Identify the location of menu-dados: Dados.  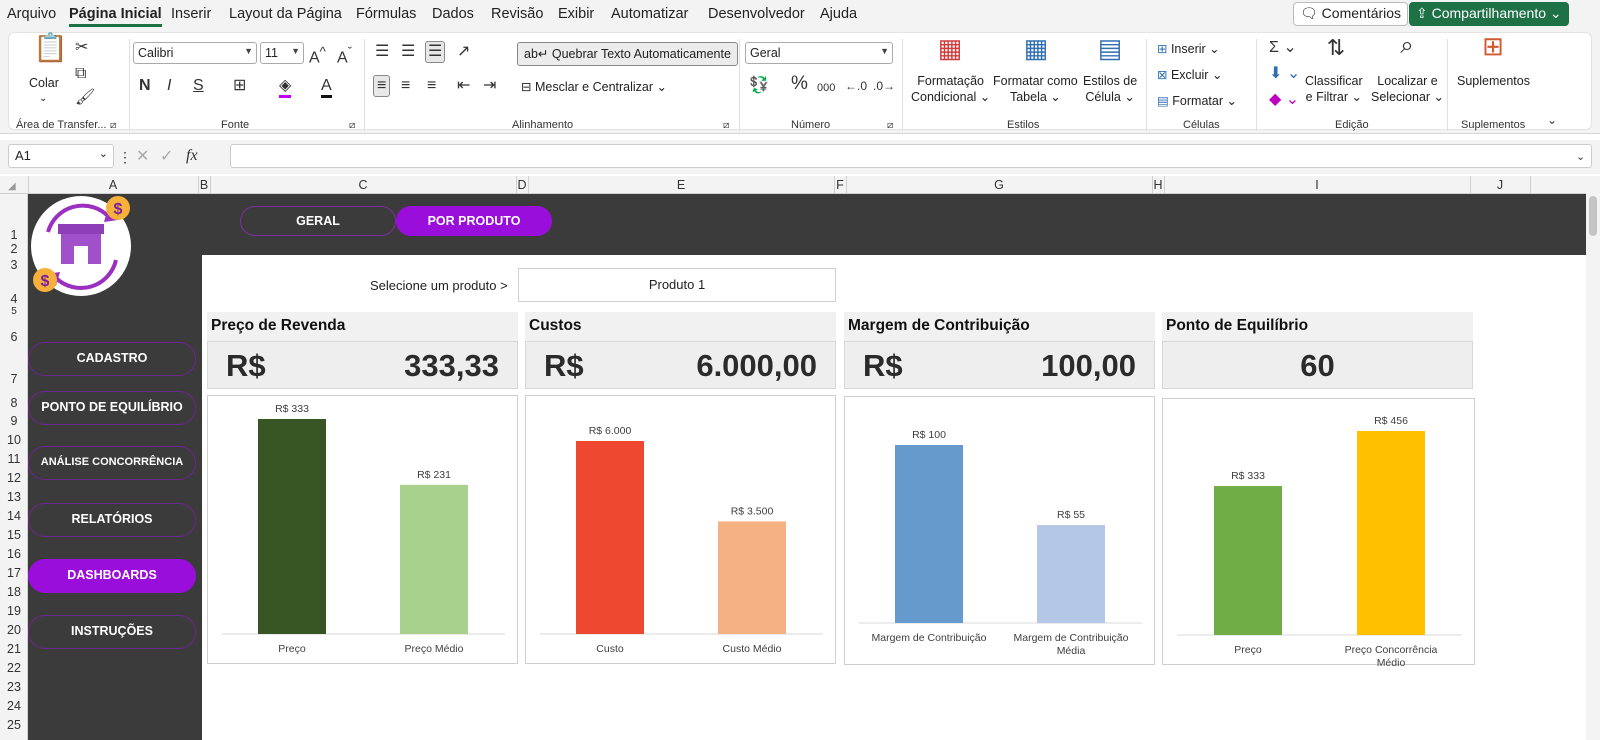
(453, 14).